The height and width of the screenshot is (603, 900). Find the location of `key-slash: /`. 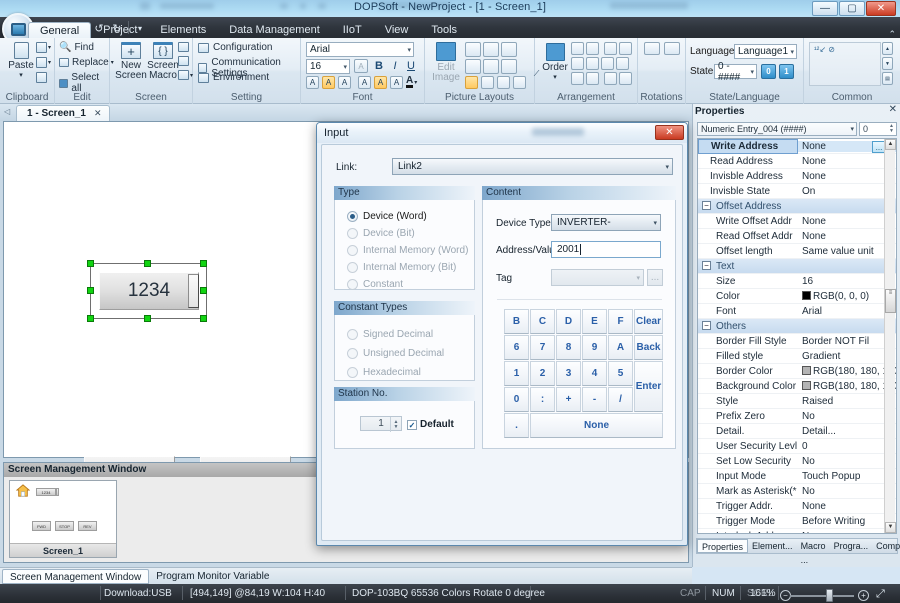

key-slash: / is located at coordinates (620, 399).